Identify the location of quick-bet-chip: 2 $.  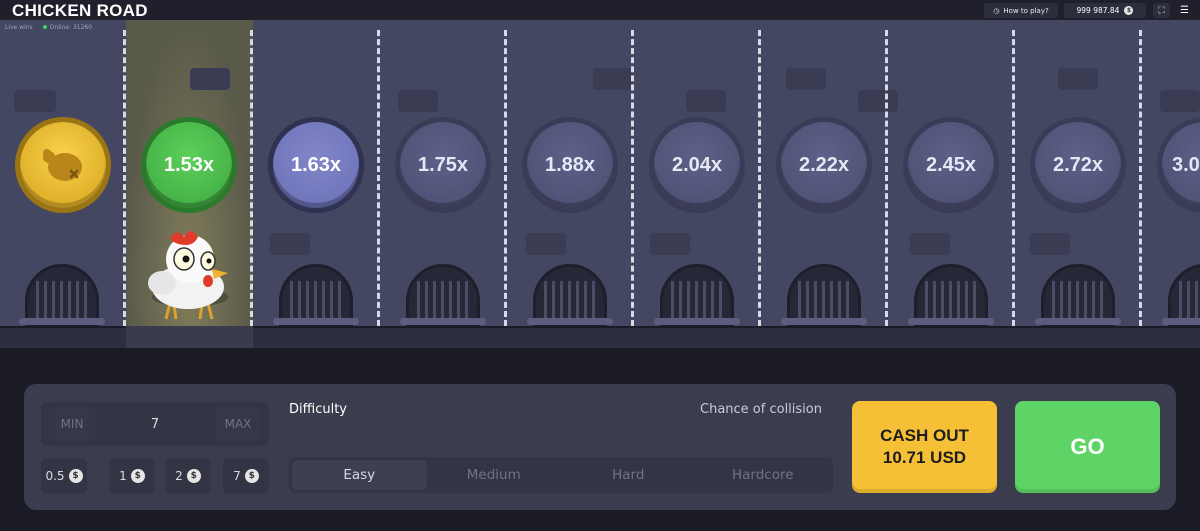
(188, 476).